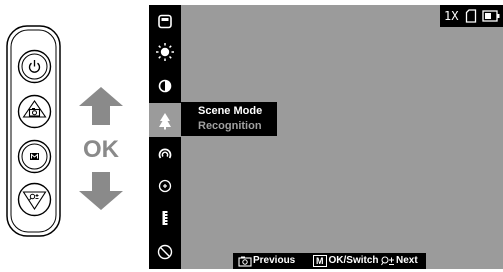 The width and height of the screenshot is (503, 272). Describe the element at coordinates (230, 126) in the screenshot. I see `popup-value: Recognition` at that location.